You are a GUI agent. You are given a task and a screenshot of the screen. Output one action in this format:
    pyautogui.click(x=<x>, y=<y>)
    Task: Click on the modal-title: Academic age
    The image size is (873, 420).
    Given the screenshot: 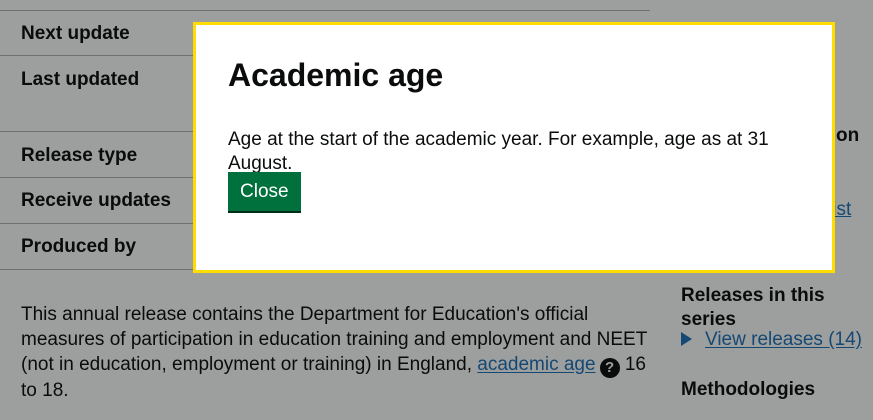 What is the action you would take?
    pyautogui.click(x=336, y=75)
    